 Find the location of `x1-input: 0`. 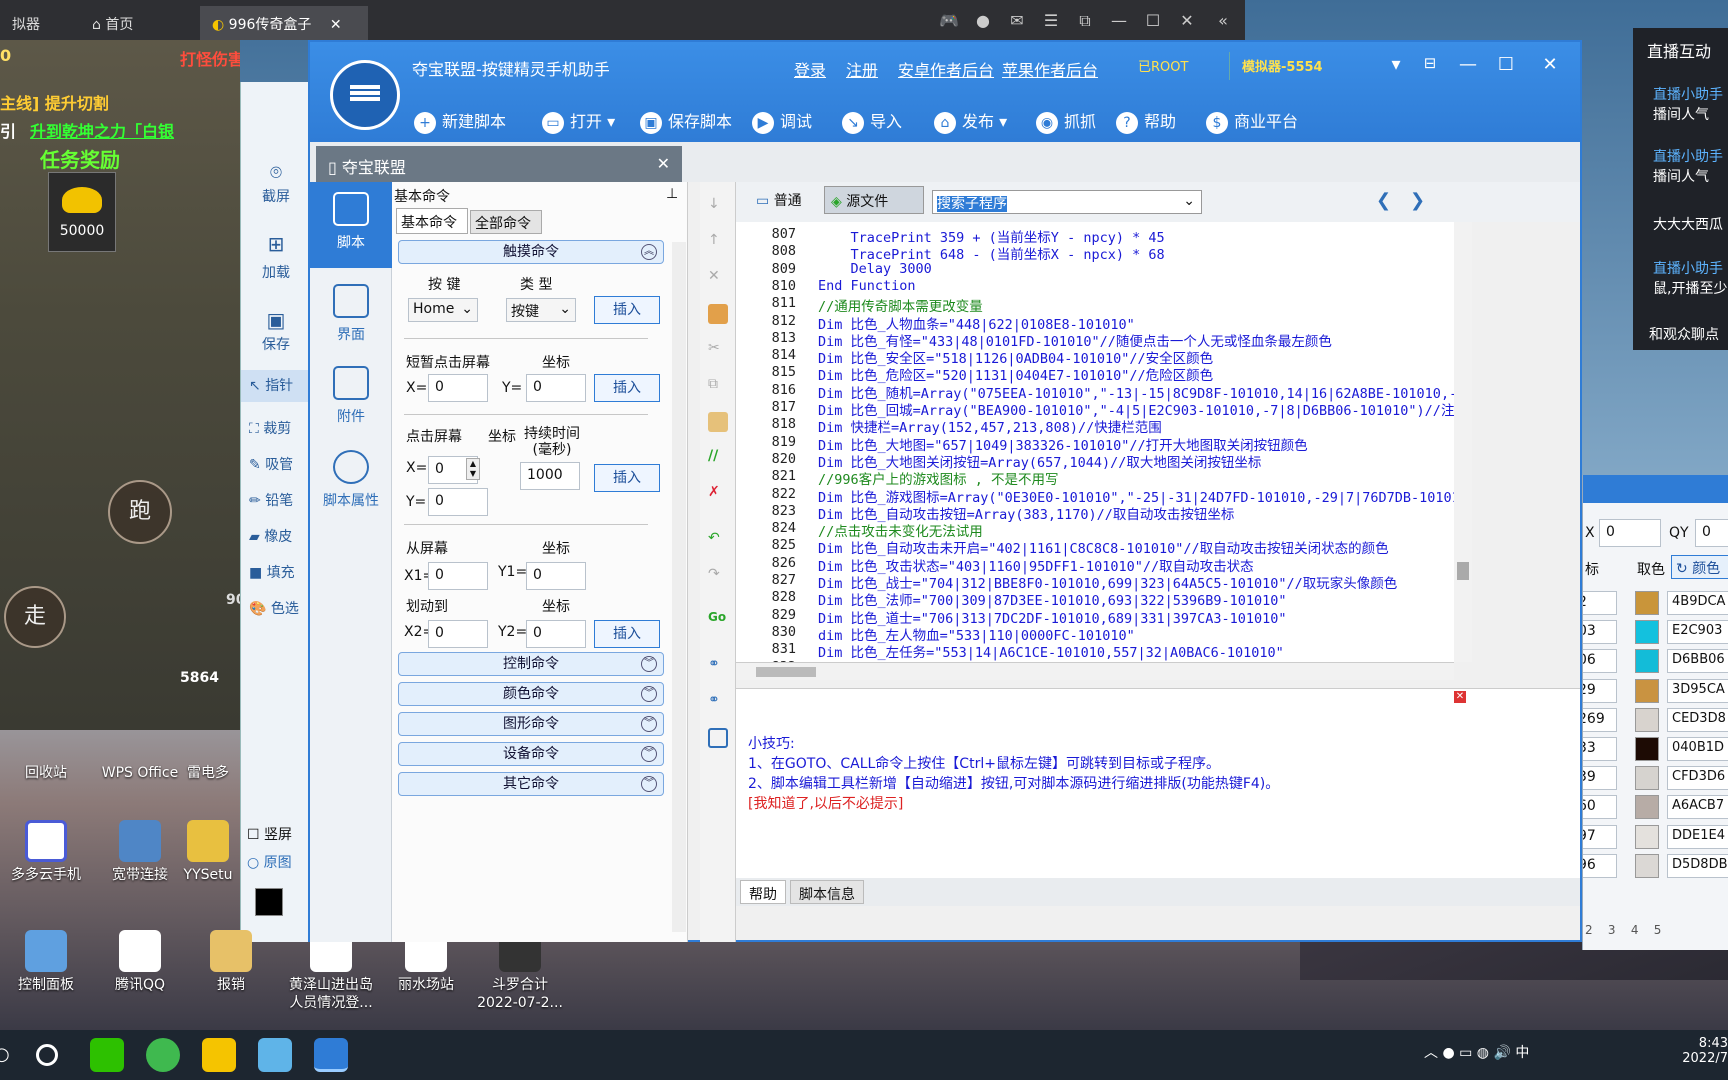

x1-input: 0 is located at coordinates (458, 576).